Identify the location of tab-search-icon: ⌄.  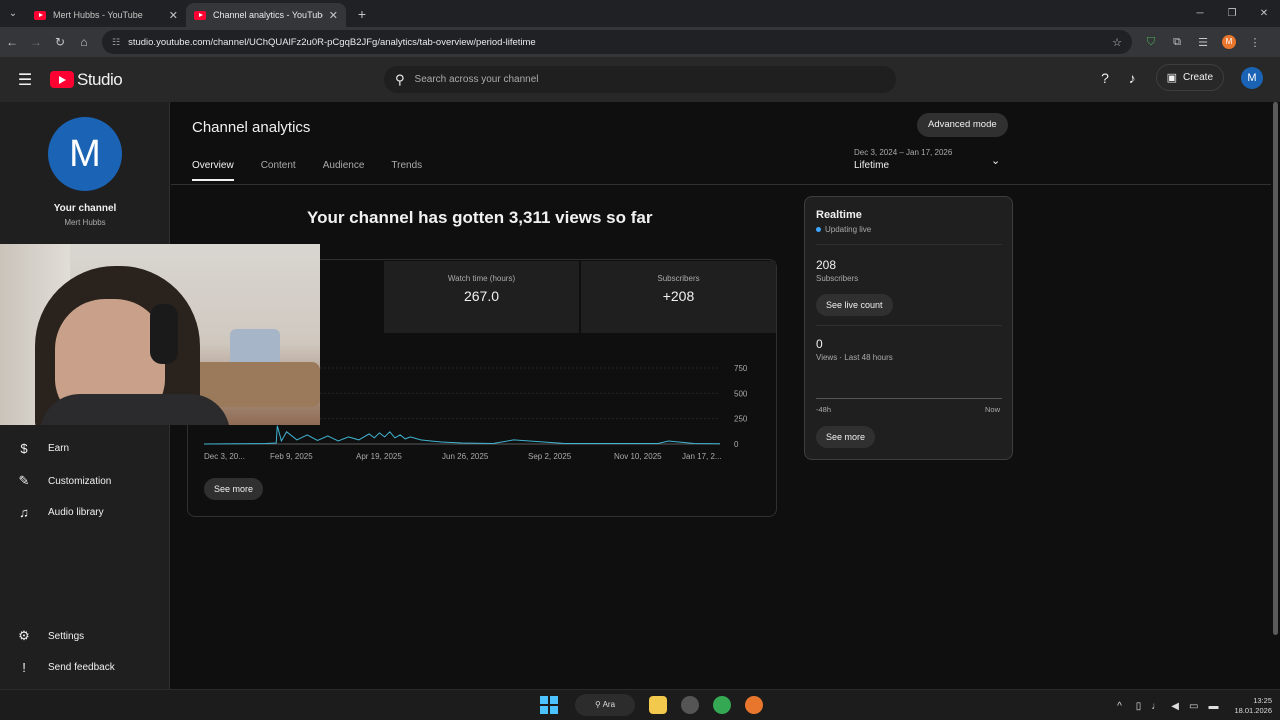
(13, 13).